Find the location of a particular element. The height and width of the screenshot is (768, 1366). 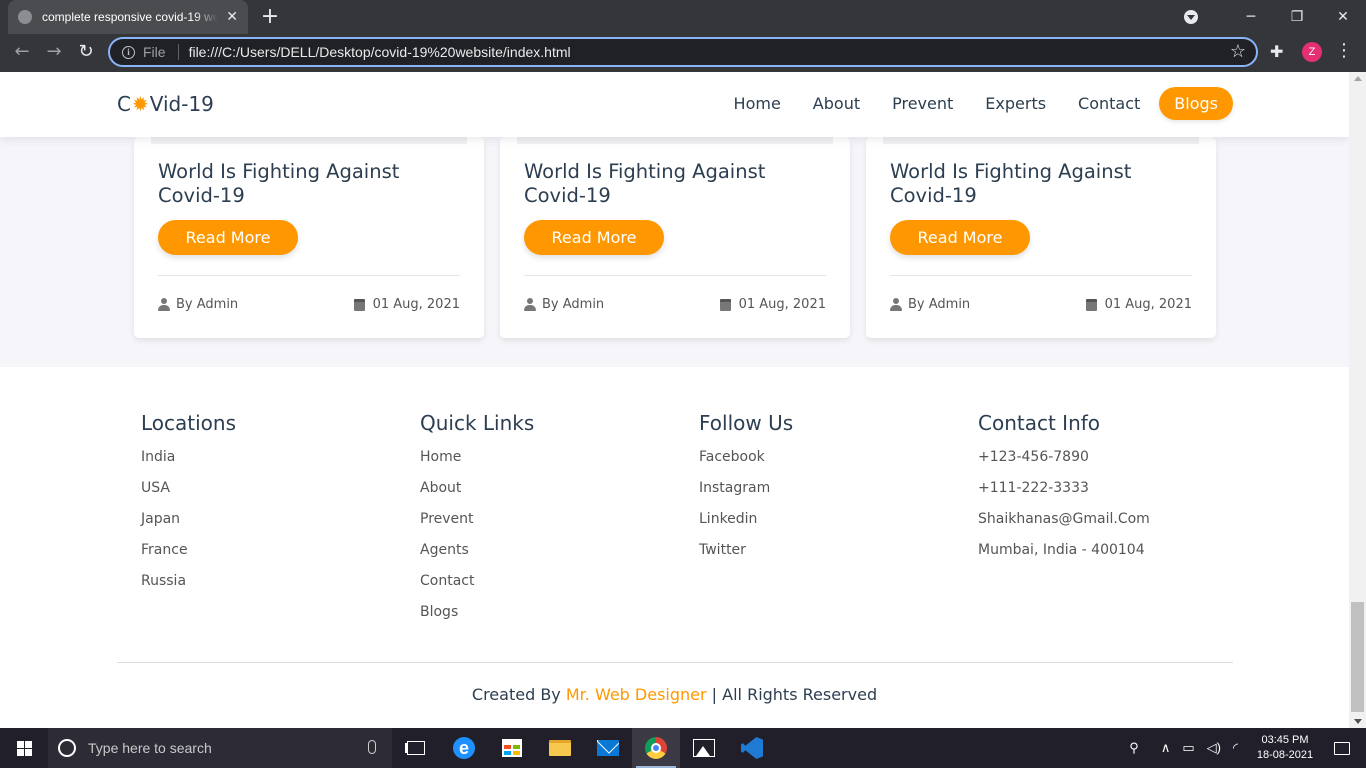

taskbar-search: Type here to search is located at coordinates (220, 748).